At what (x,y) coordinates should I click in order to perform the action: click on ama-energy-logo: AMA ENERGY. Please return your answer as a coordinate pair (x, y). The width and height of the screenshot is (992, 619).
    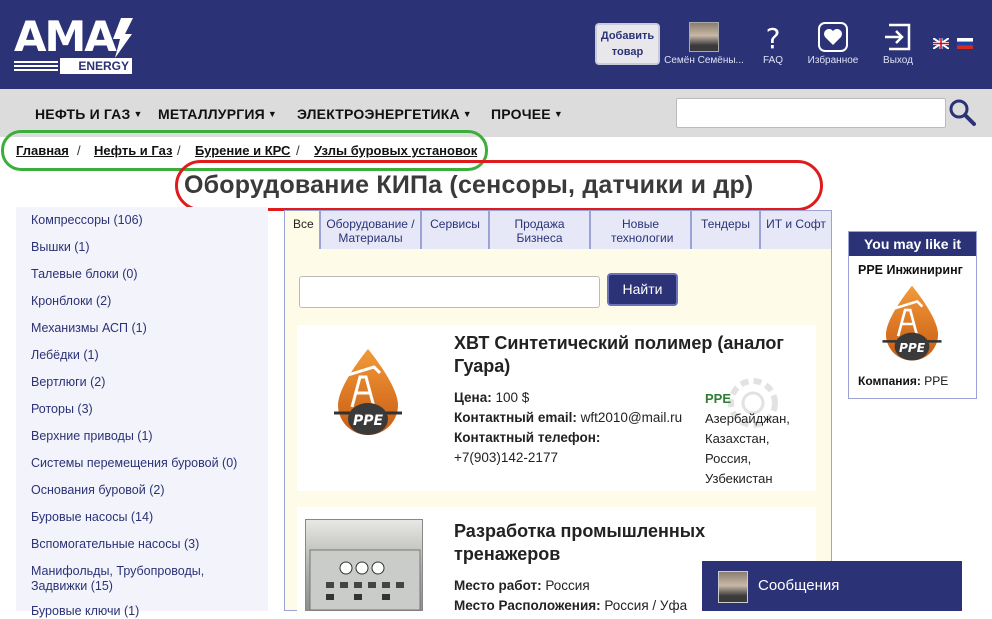
    Looking at the image, I should click on (74, 45).